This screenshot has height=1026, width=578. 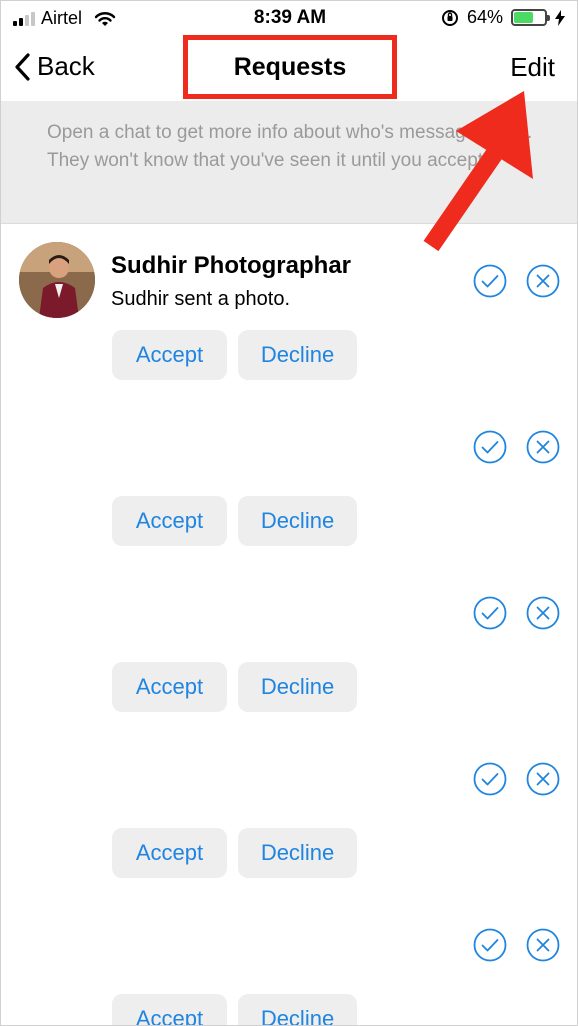 What do you see at coordinates (201, 299) in the screenshot?
I see `request-message-preview: Sudhir sent a photo.` at bounding box center [201, 299].